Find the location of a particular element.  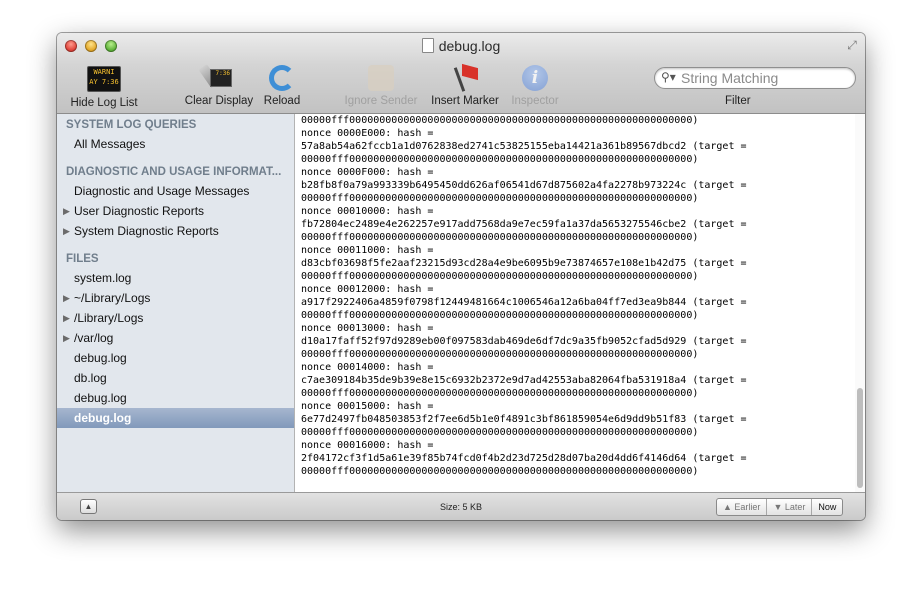

sidebar-item-user-diagnostic-reports: ▶ User Diagnostic Reports is located at coordinates (175, 211).